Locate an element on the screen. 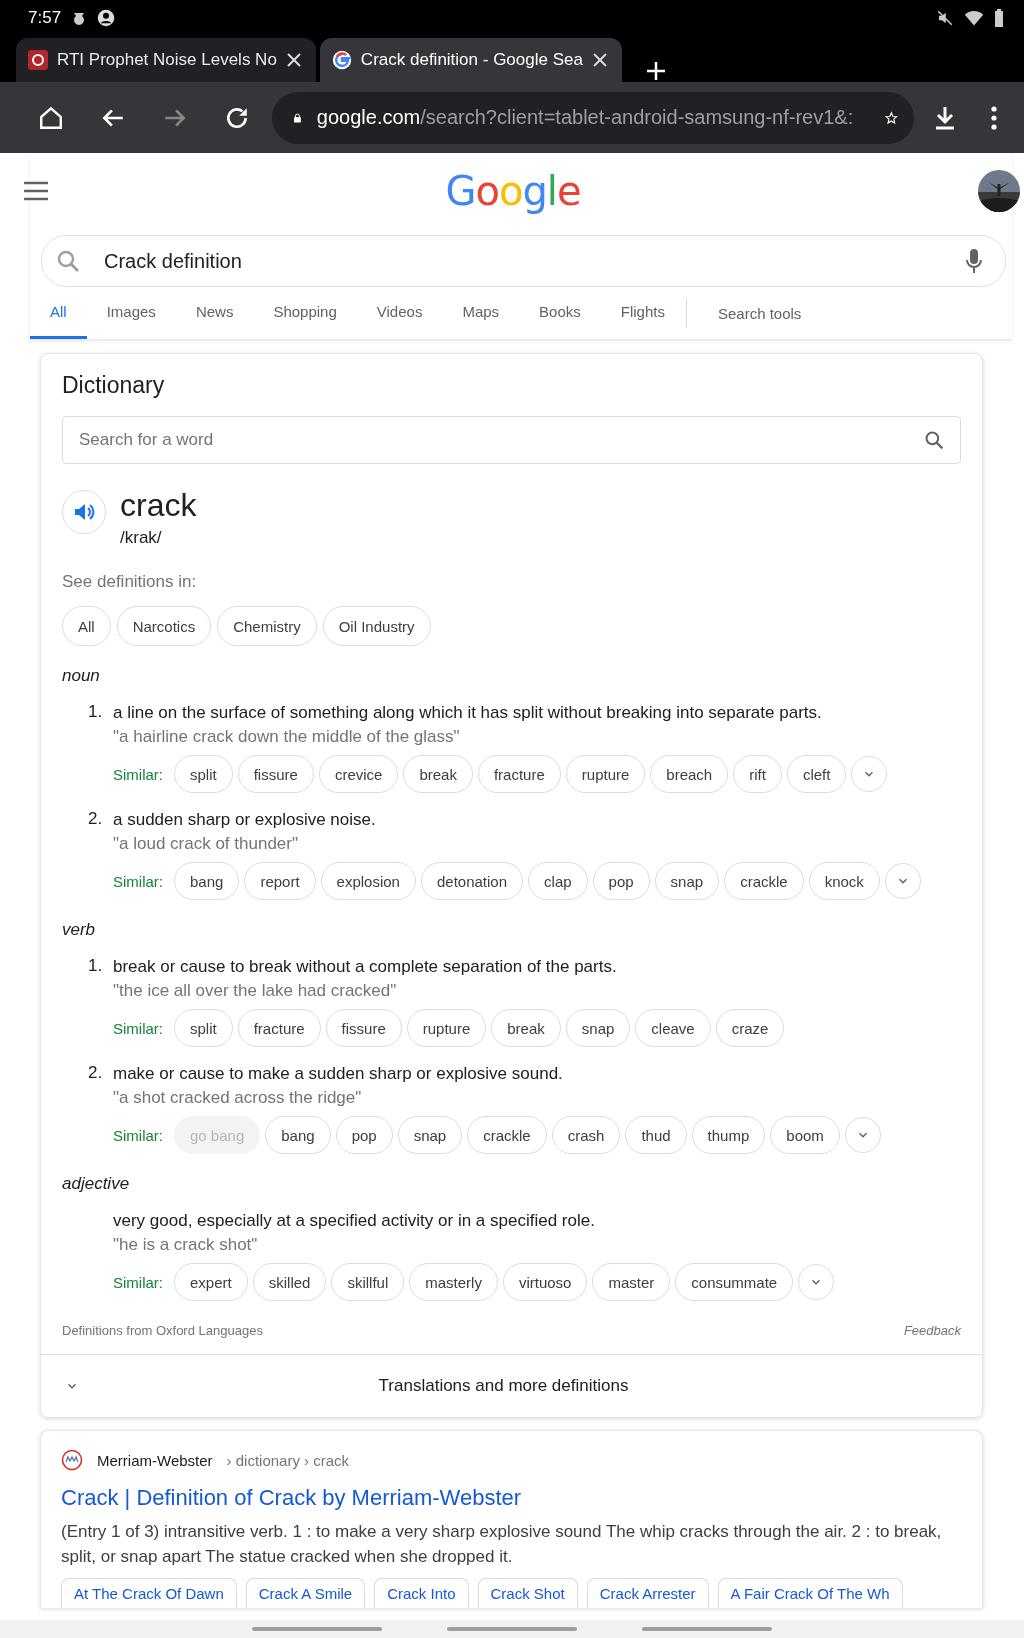 Image resolution: width=1024 pixels, height=1638 pixels. phonetic-spelling: /krak/ is located at coordinates (141, 538).